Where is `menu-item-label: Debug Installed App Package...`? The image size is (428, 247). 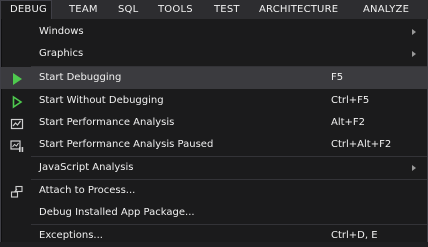 menu-item-label: Debug Installed App Package... is located at coordinates (117, 212).